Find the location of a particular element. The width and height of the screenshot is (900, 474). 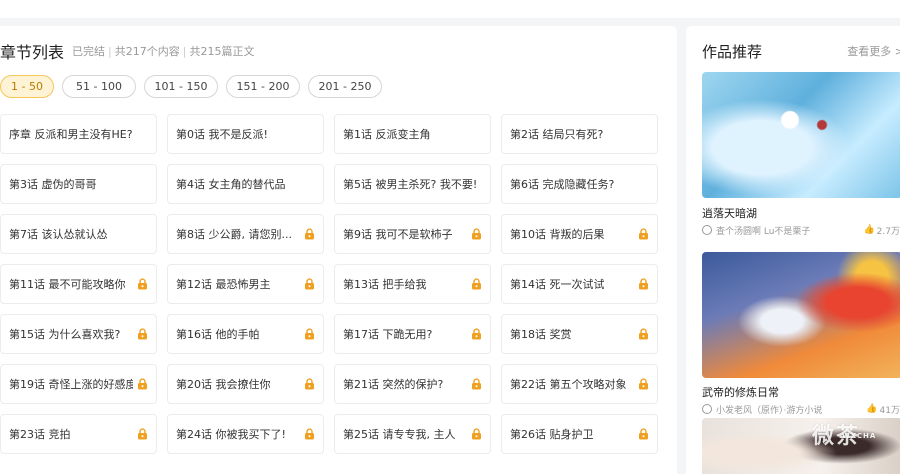

chapter-item: 第25话 请专专我, 主人 is located at coordinates (412, 434).